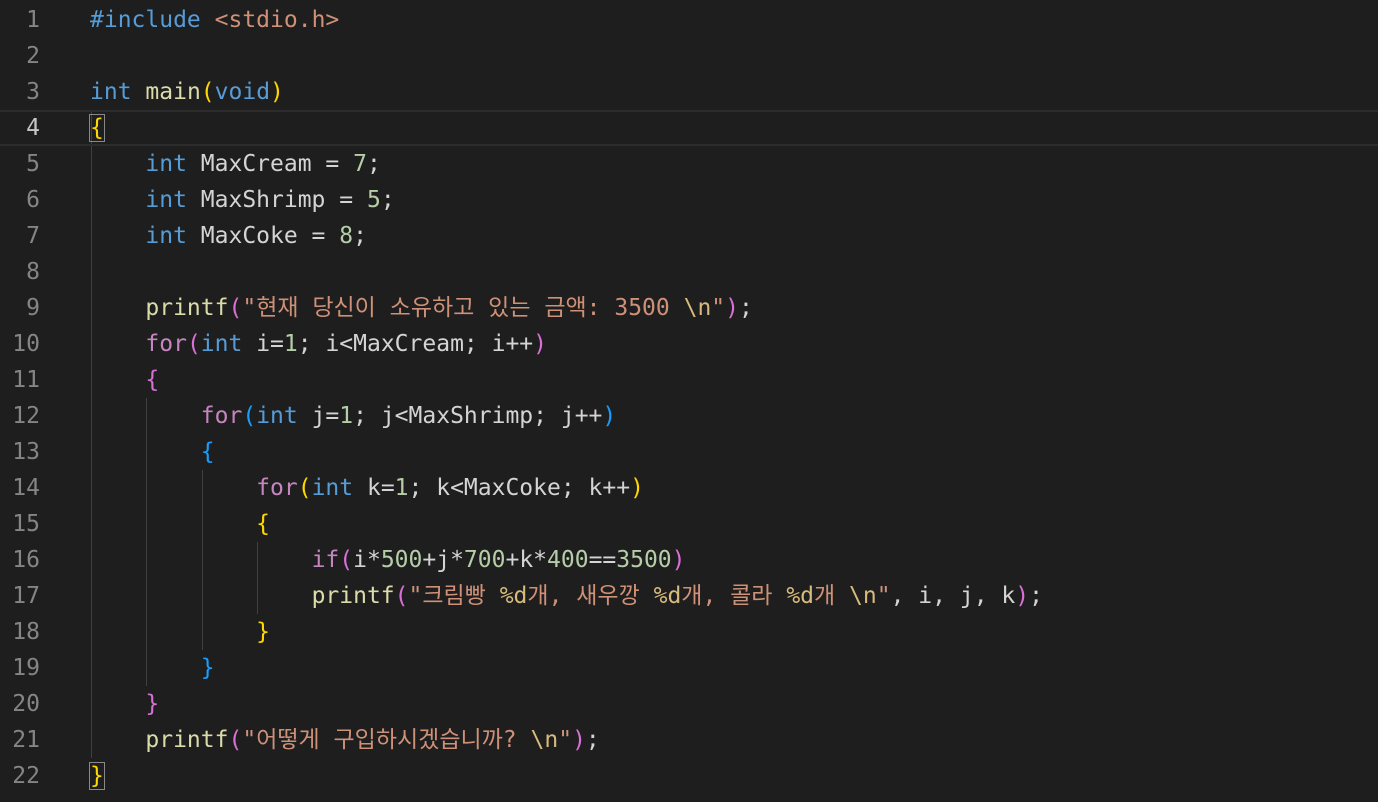  Describe the element at coordinates (187, 92) in the screenshot. I see `line-code: int main(void)` at that location.